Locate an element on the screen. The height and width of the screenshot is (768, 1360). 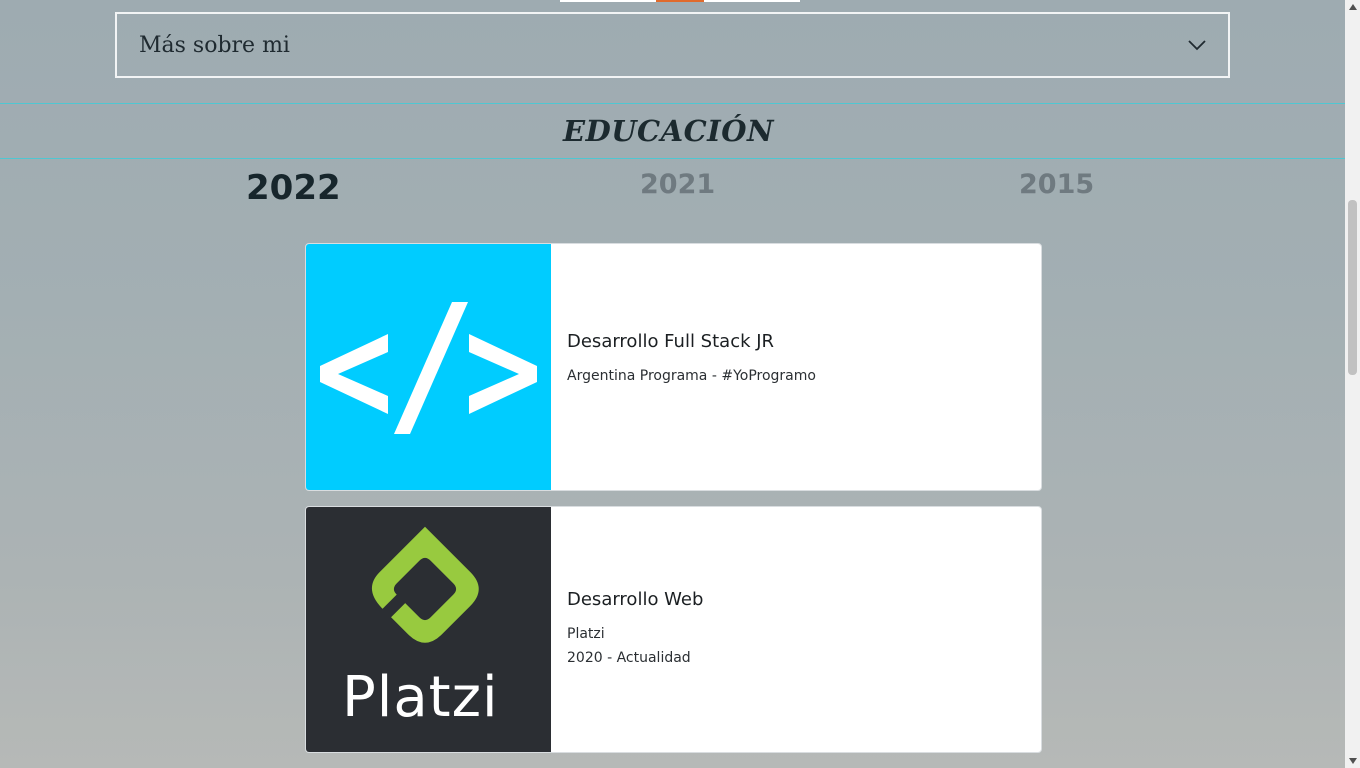
education-section-header: EDUCACIÓN is located at coordinates (672, 131).